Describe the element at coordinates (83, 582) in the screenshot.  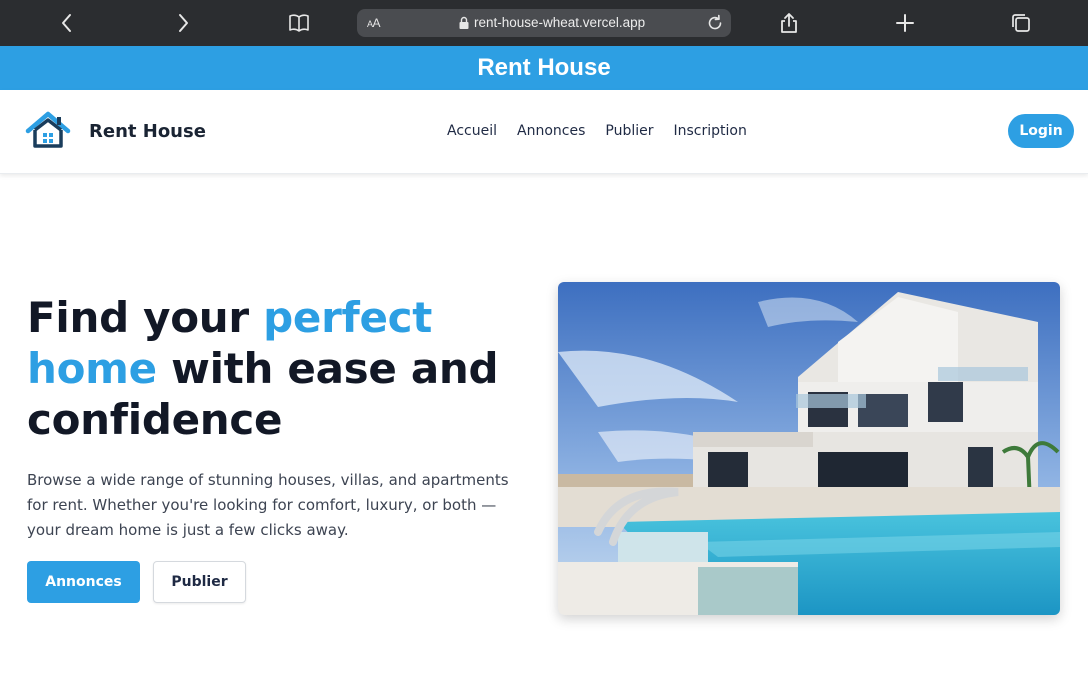
I see `annonces-button: Annonces` at that location.